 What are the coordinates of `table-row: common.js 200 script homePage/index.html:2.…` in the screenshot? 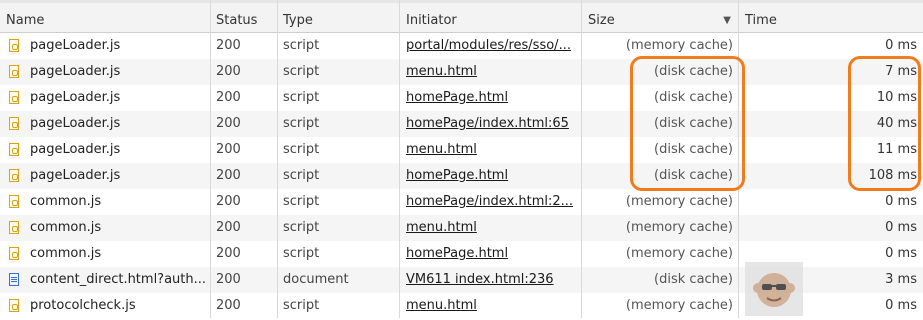 It's located at (461, 202).